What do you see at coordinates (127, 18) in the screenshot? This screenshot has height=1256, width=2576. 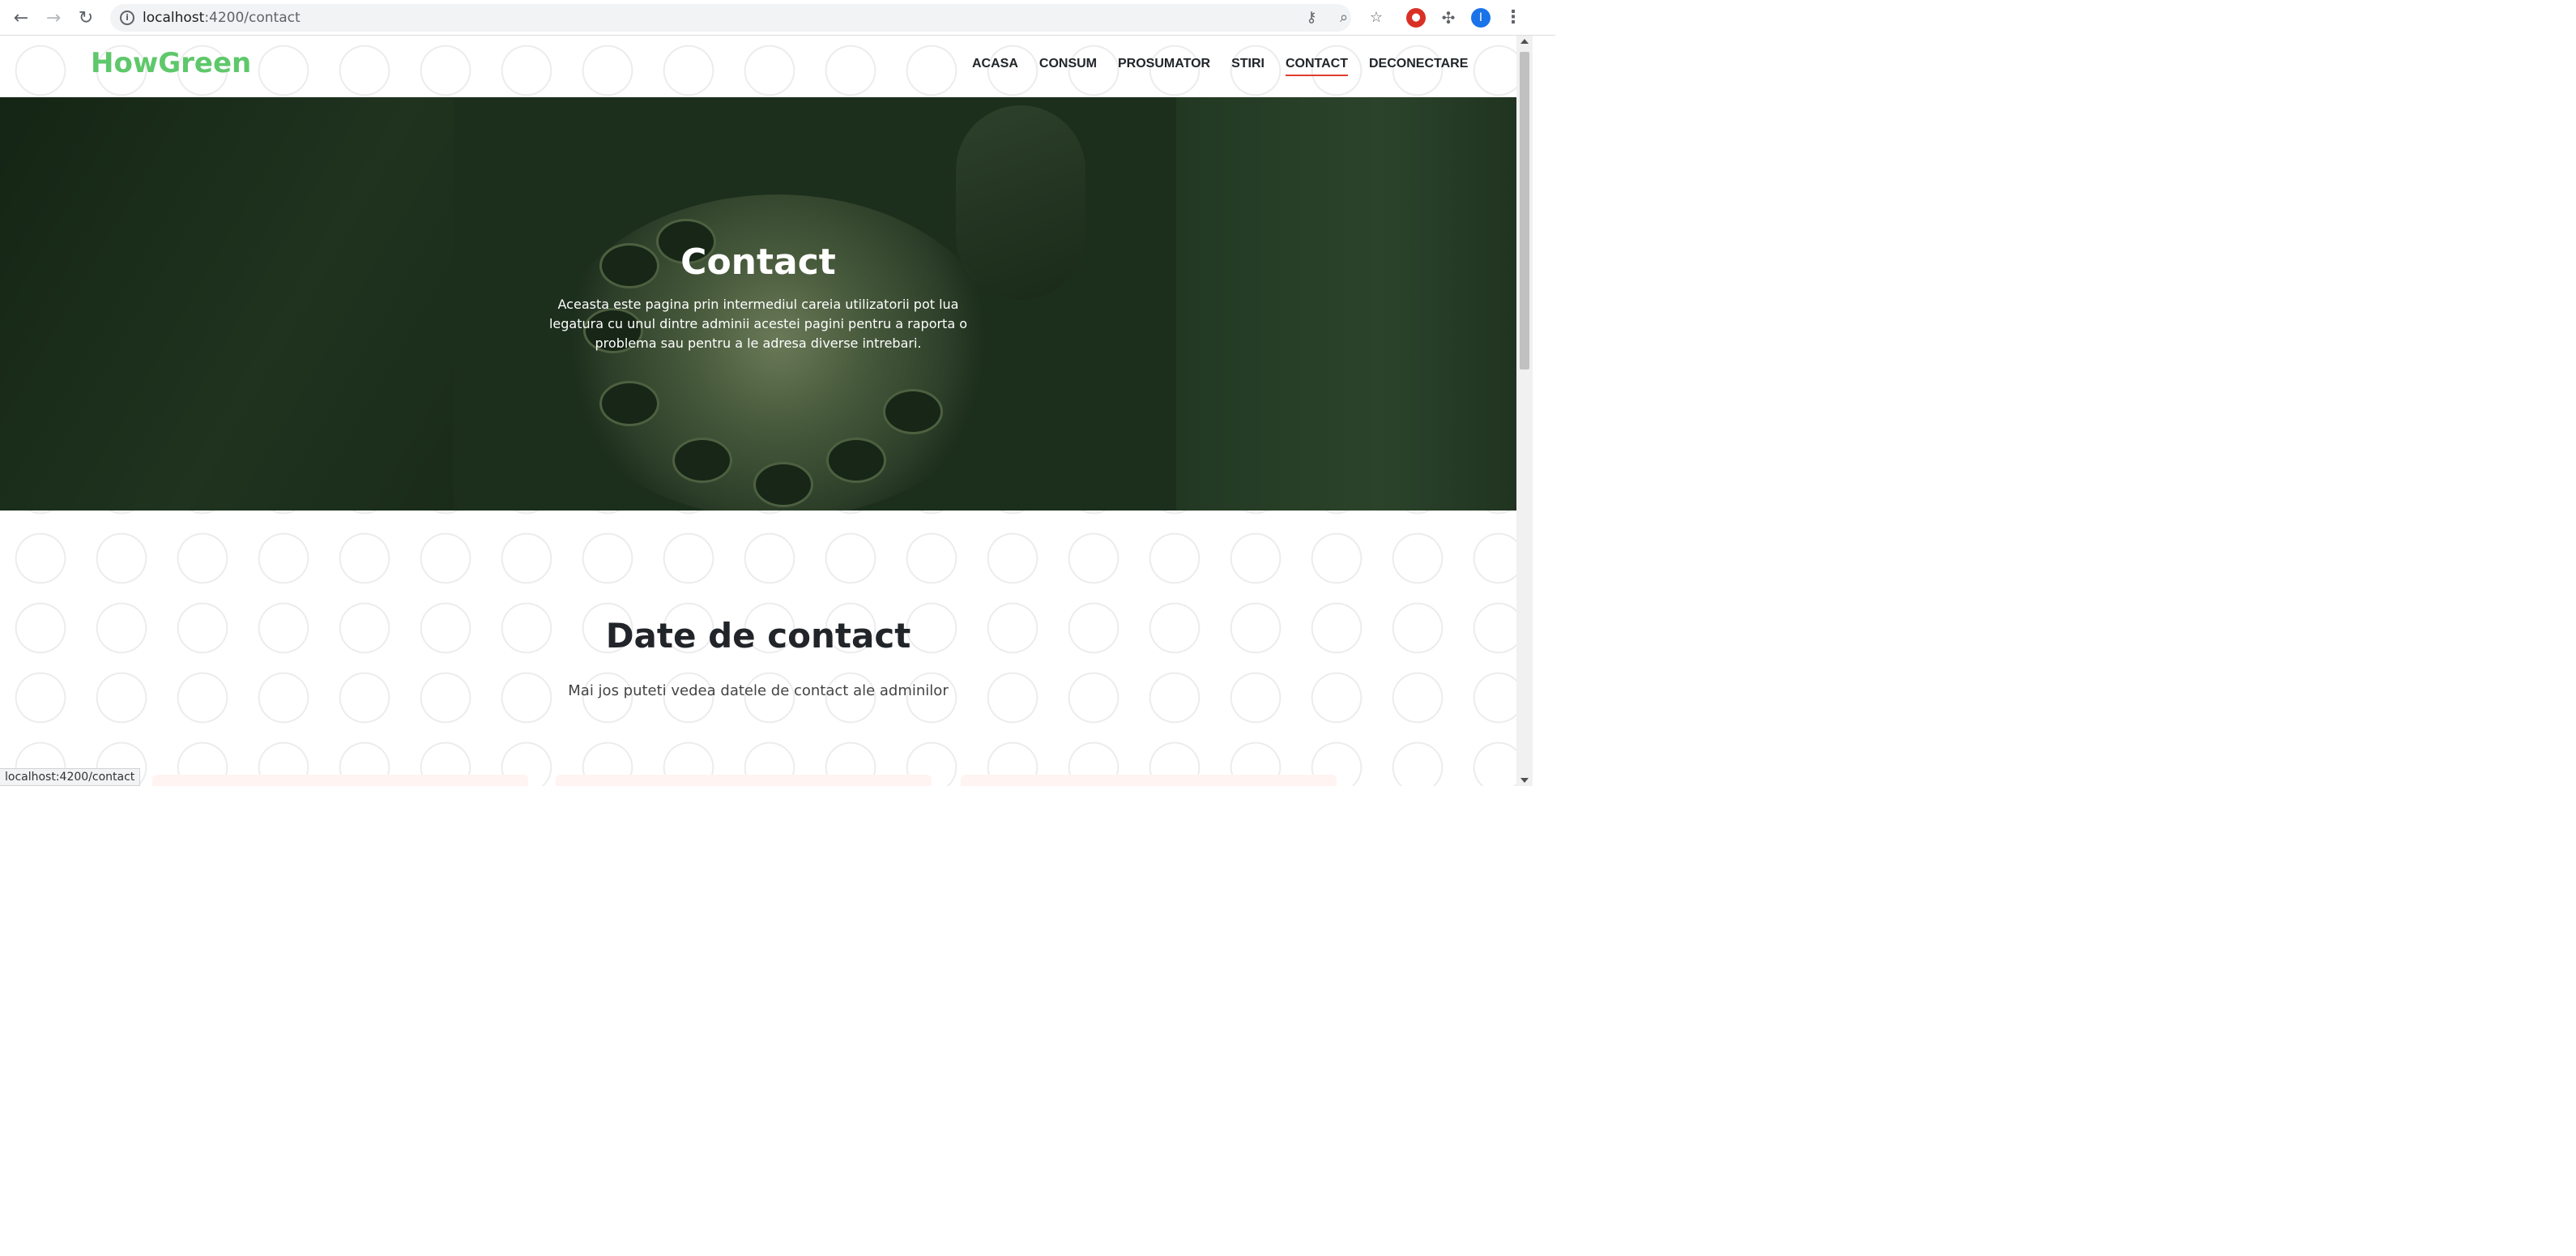 I see `info-icon: i` at bounding box center [127, 18].